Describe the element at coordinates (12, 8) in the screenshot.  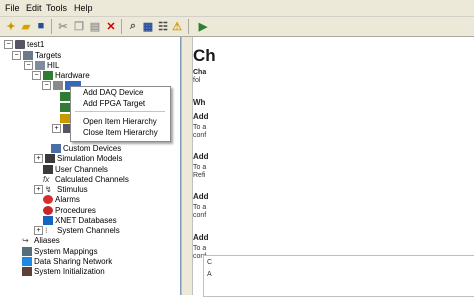
I see `menu-file: File` at that location.